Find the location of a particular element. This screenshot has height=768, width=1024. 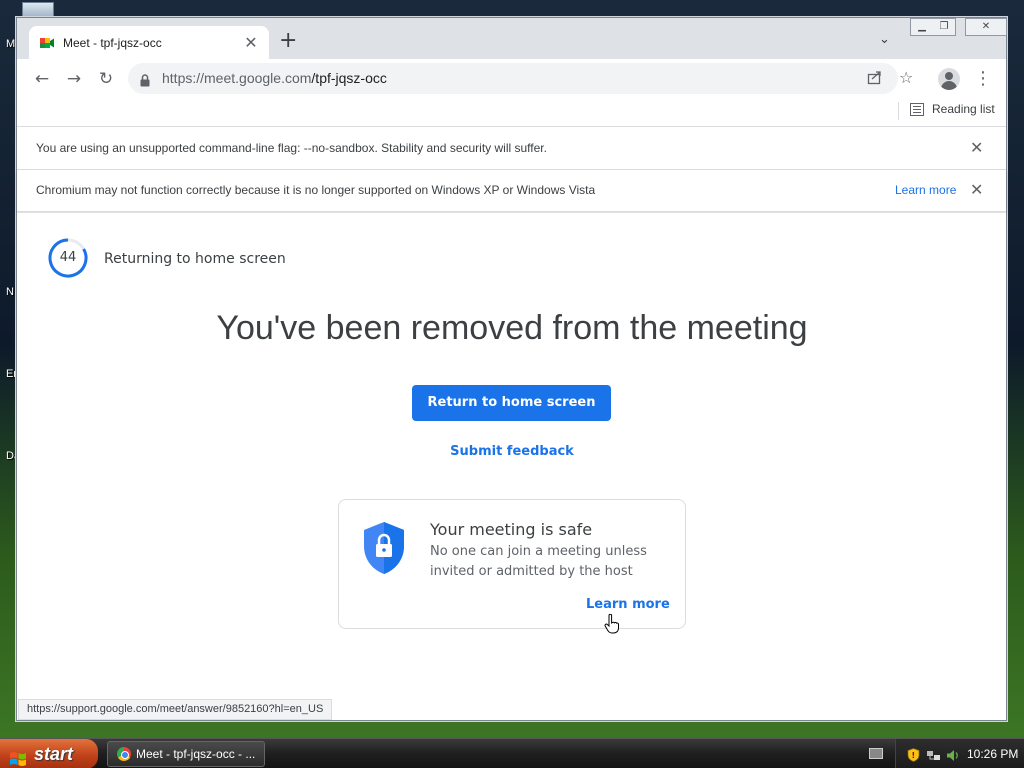

return-home-button: Return to home screen is located at coordinates (511, 403).